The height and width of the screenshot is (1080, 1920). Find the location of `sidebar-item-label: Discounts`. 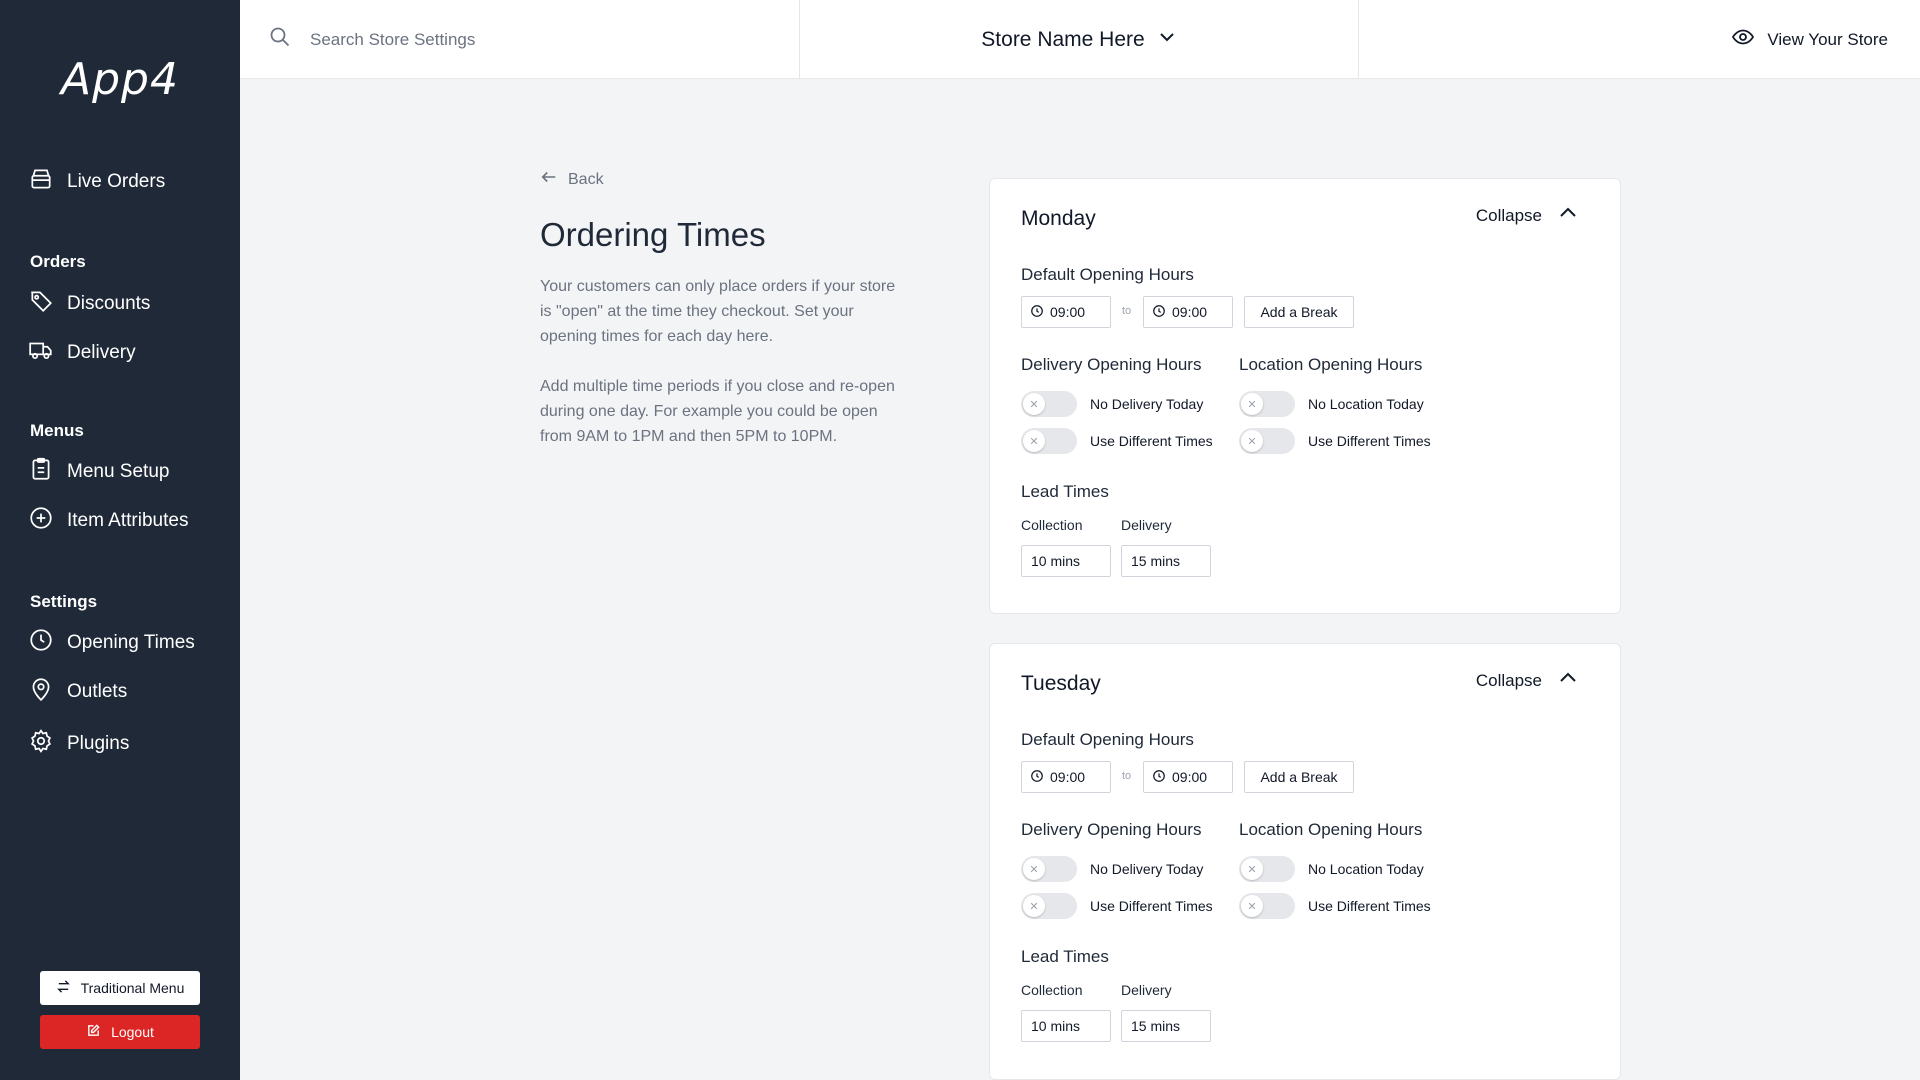

sidebar-item-label: Discounts is located at coordinates (109, 303).